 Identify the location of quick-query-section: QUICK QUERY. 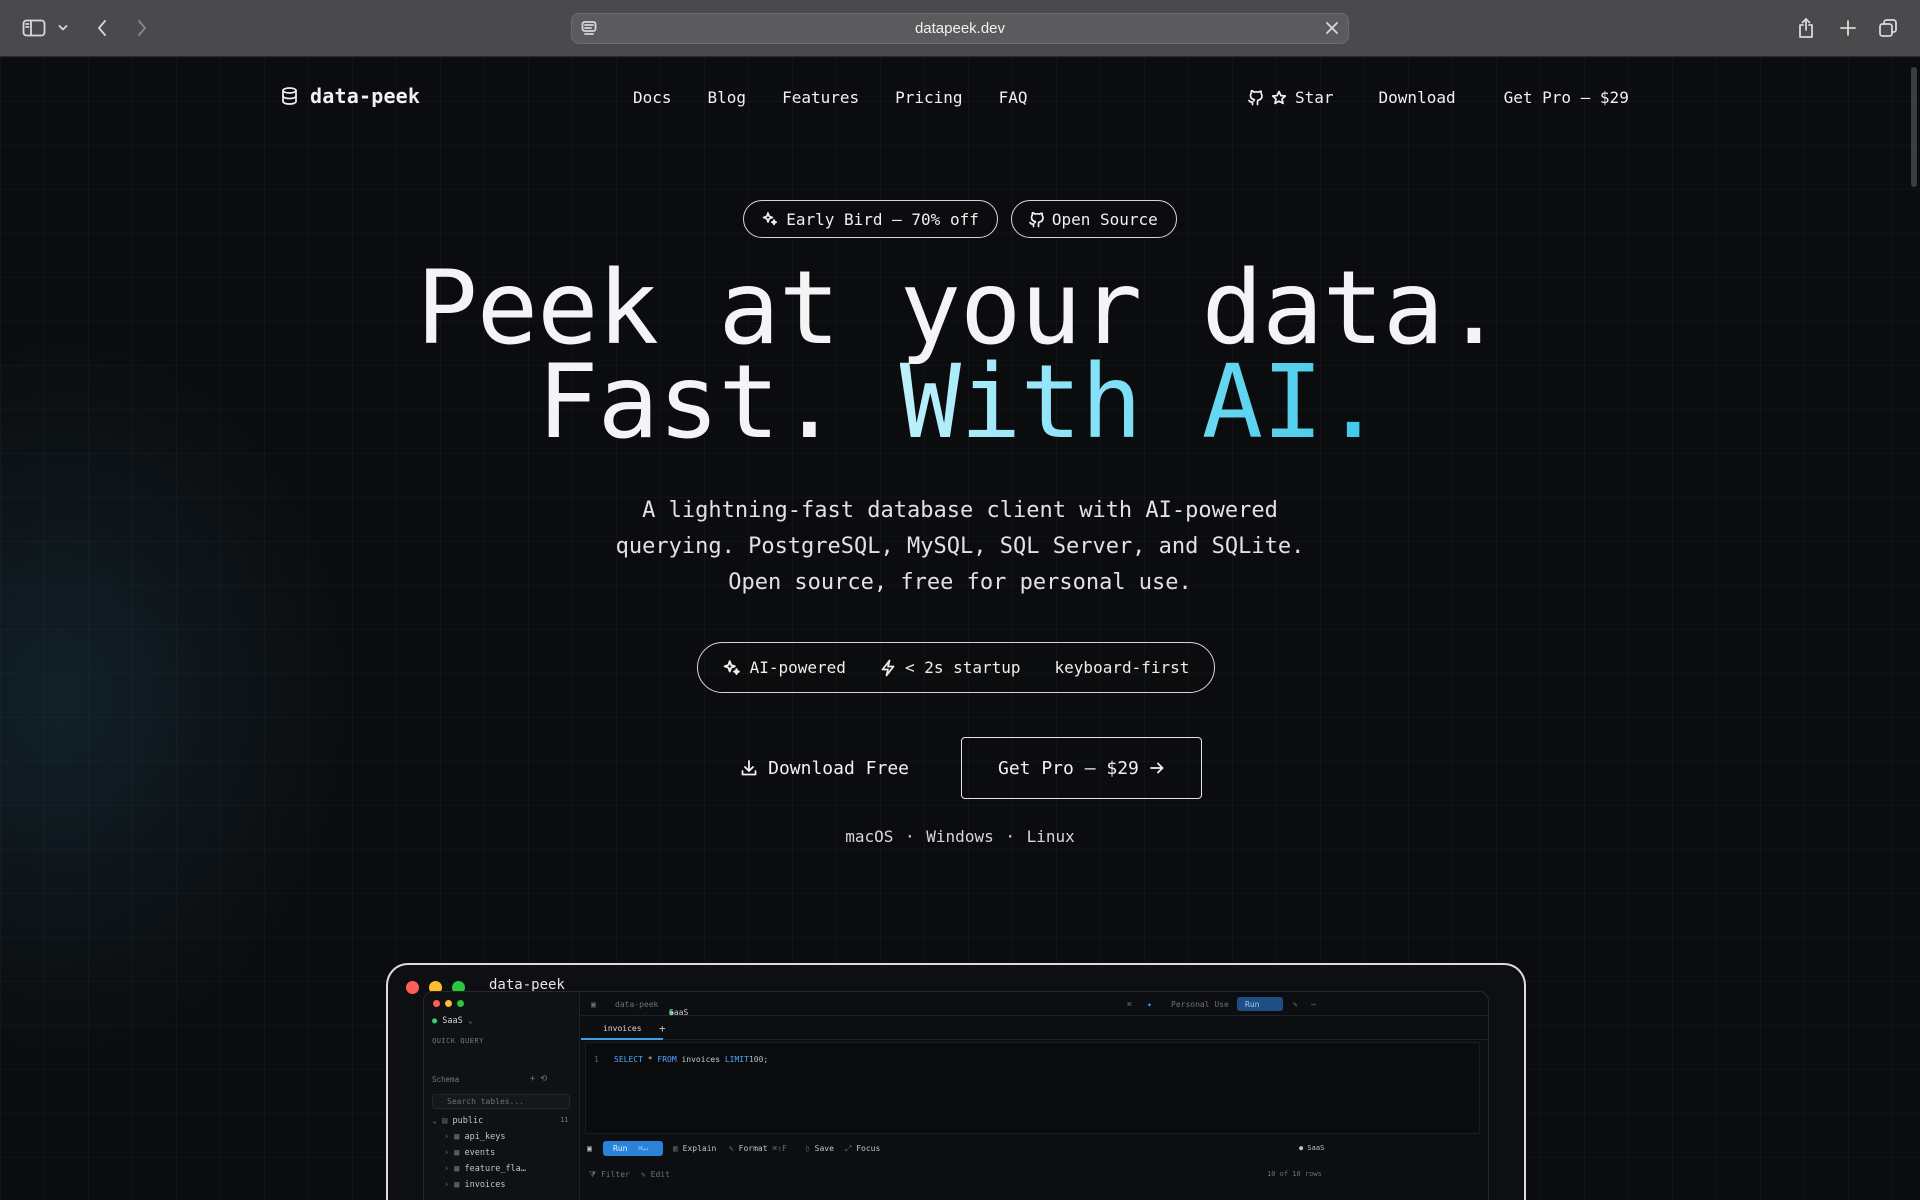
(458, 1041).